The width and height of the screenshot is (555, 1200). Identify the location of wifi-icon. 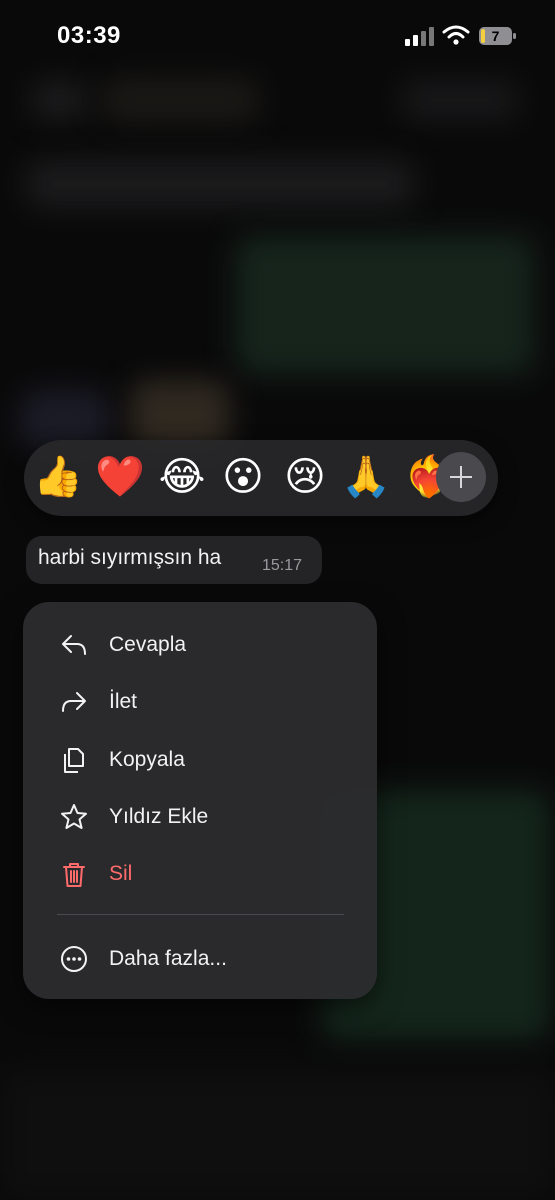
(456, 35).